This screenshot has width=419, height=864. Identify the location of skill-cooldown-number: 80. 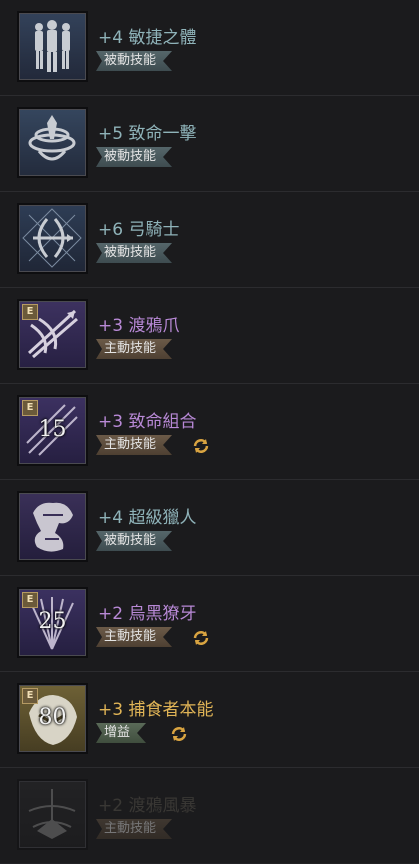
(52, 717).